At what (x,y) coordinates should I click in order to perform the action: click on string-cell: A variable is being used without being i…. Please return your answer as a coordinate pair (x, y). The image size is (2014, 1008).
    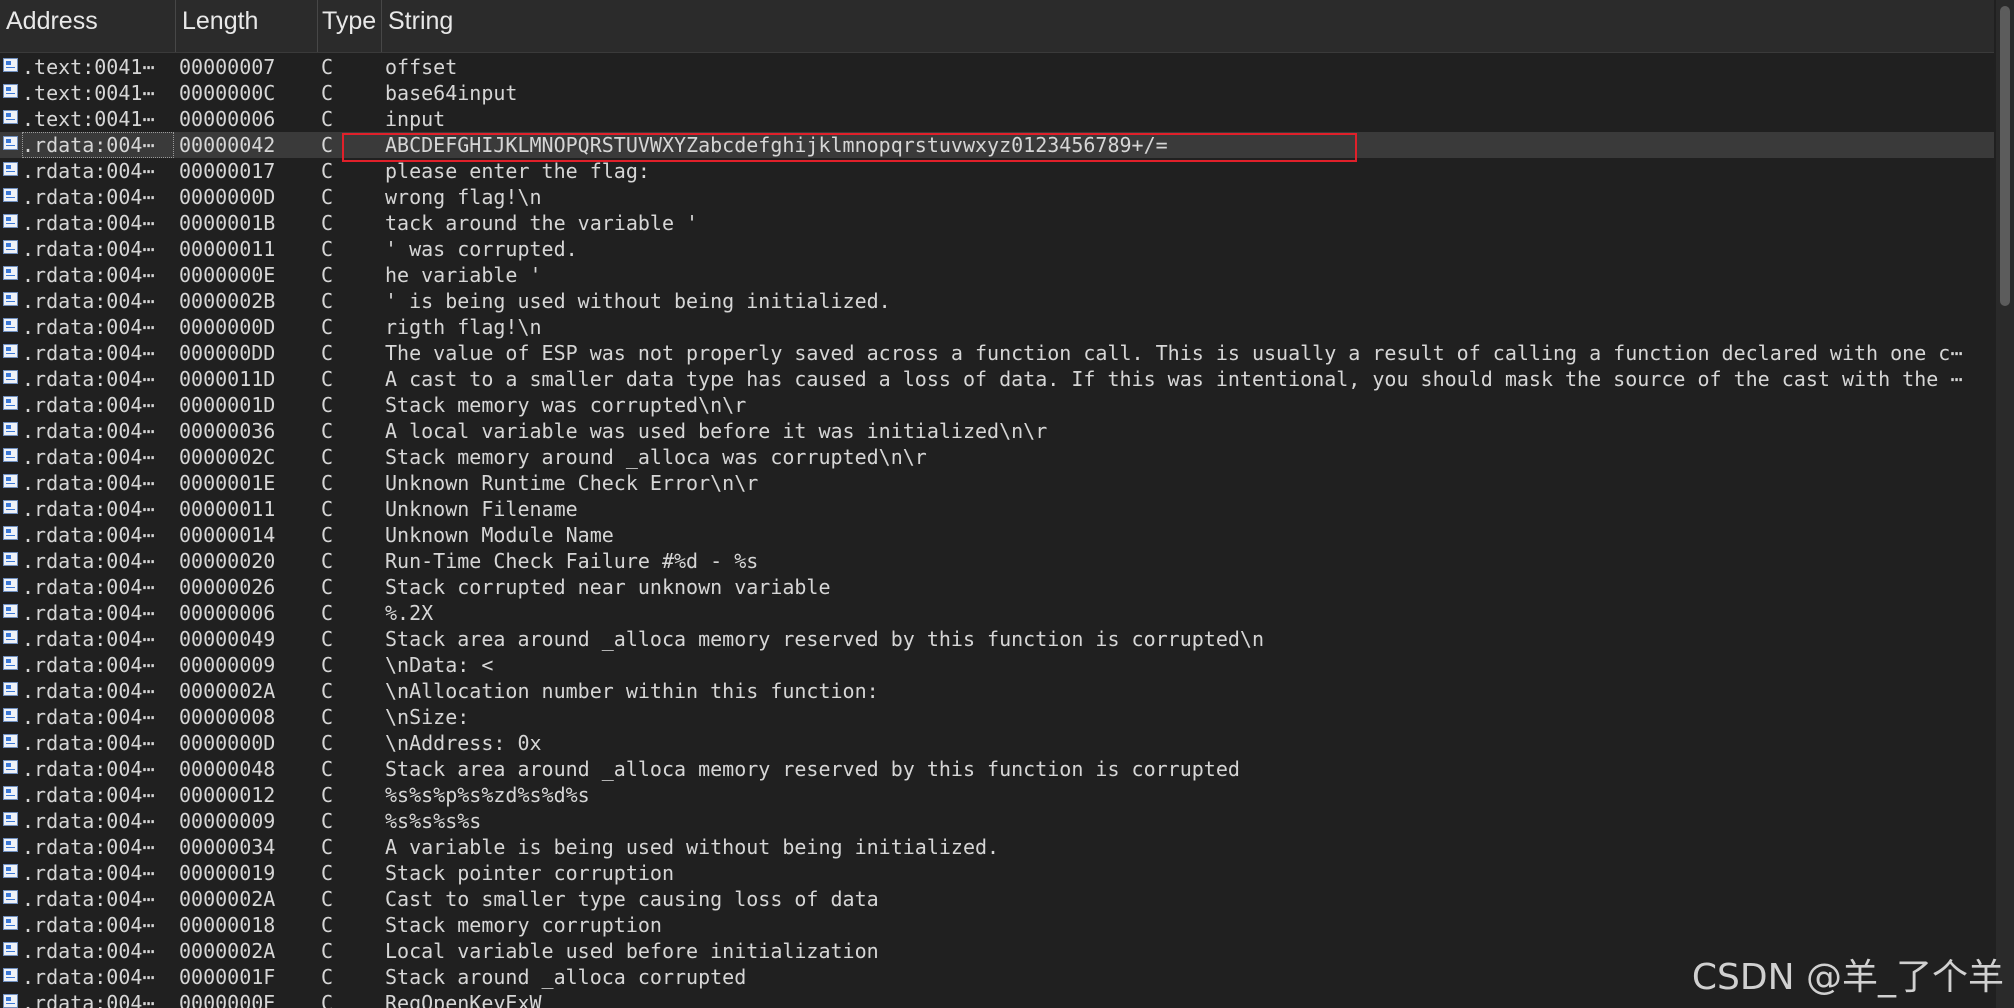
    Looking at the image, I should click on (692, 847).